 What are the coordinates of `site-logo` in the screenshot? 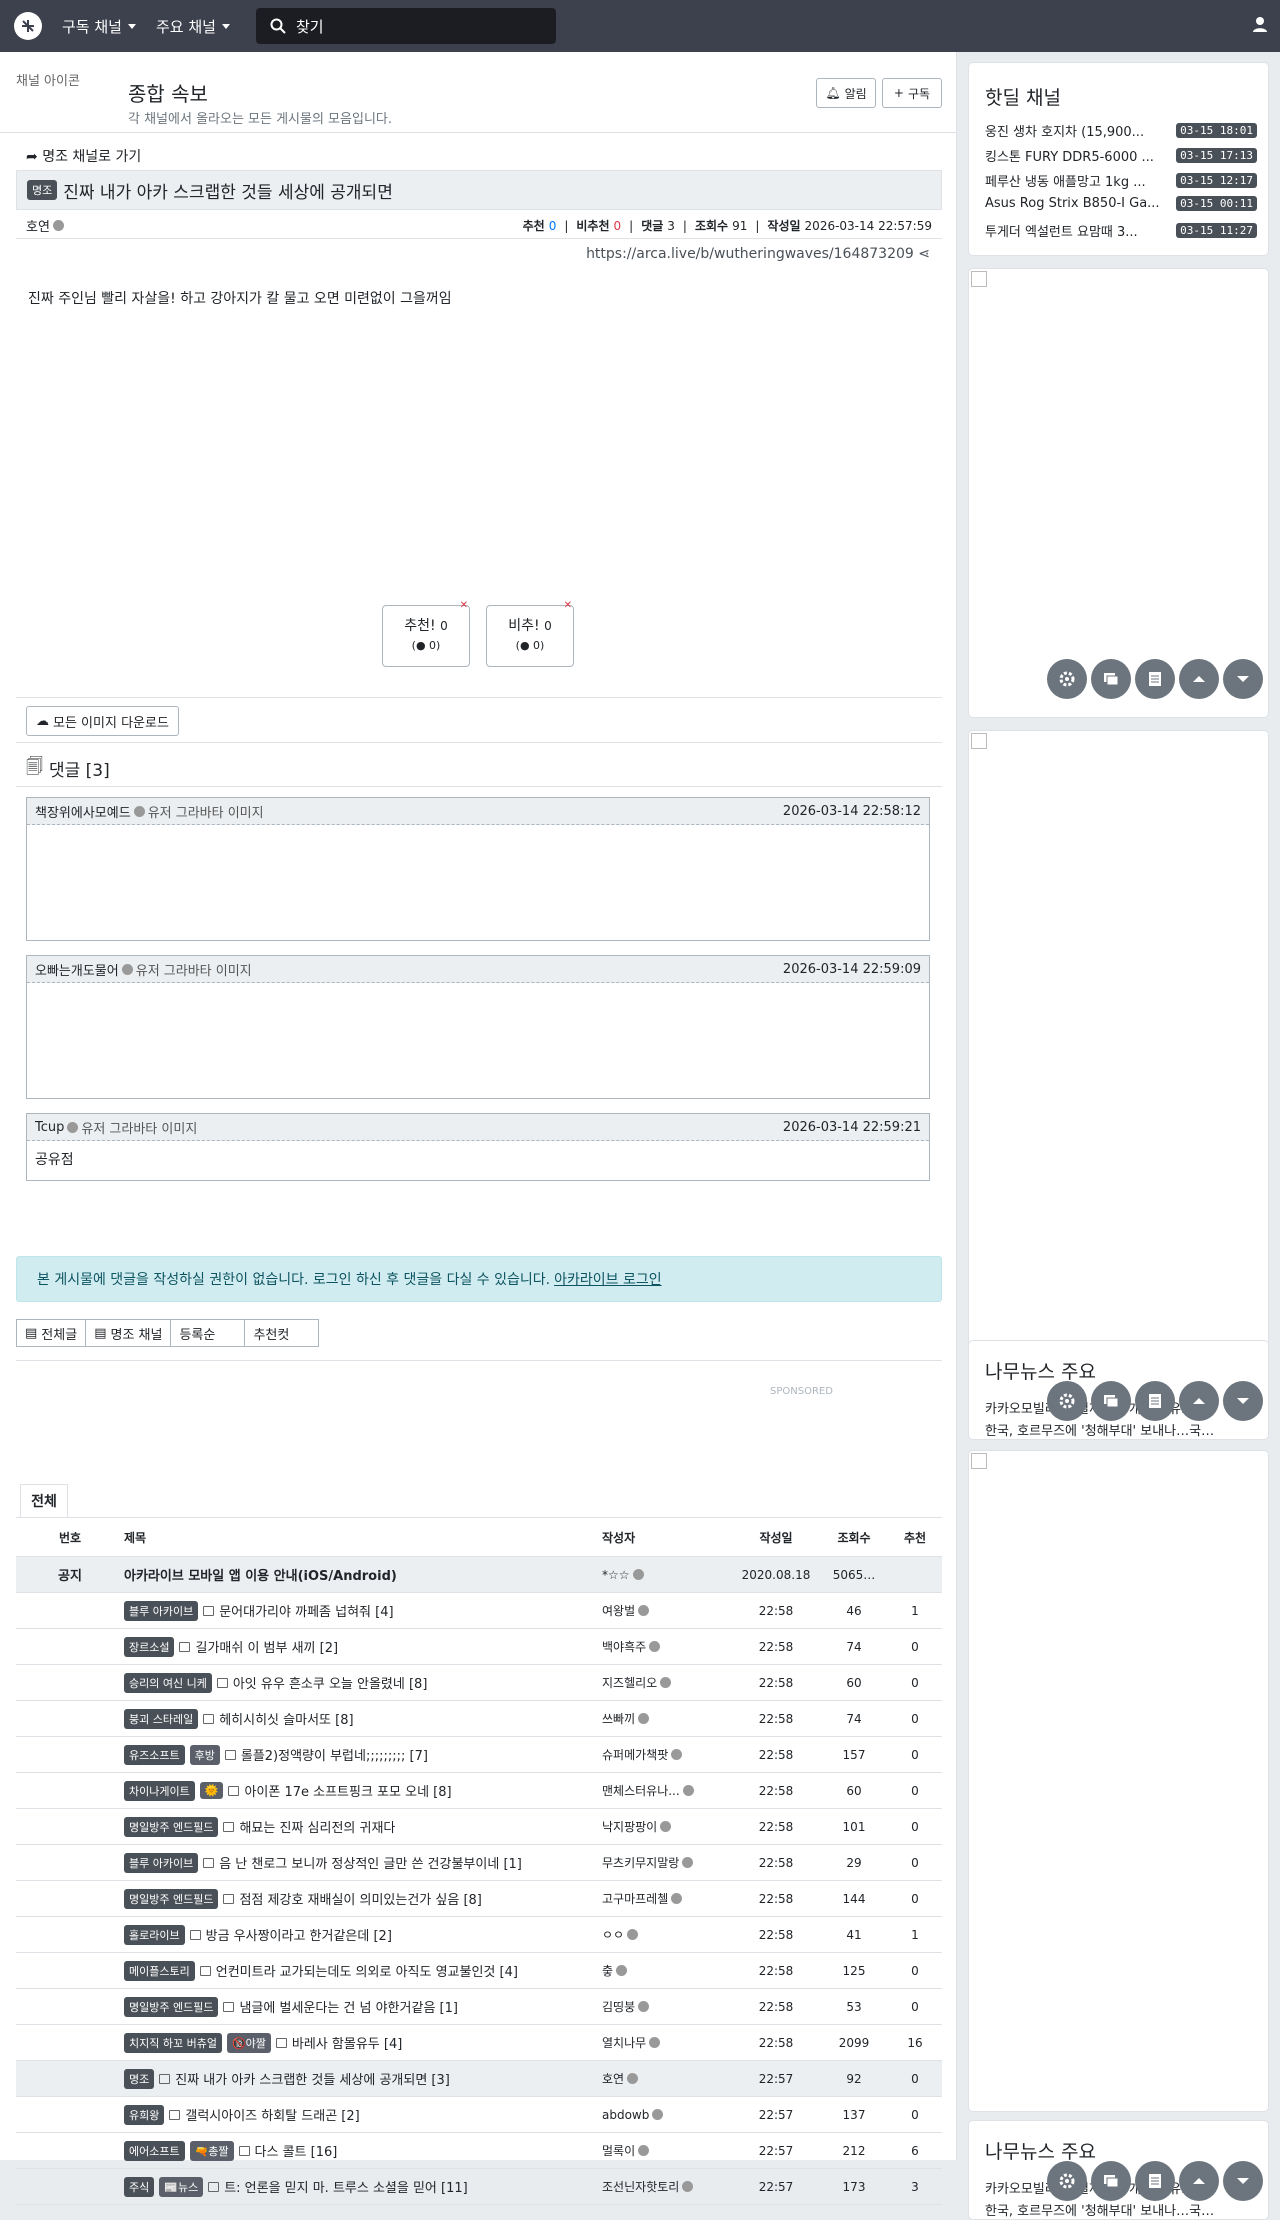 It's located at (28, 26).